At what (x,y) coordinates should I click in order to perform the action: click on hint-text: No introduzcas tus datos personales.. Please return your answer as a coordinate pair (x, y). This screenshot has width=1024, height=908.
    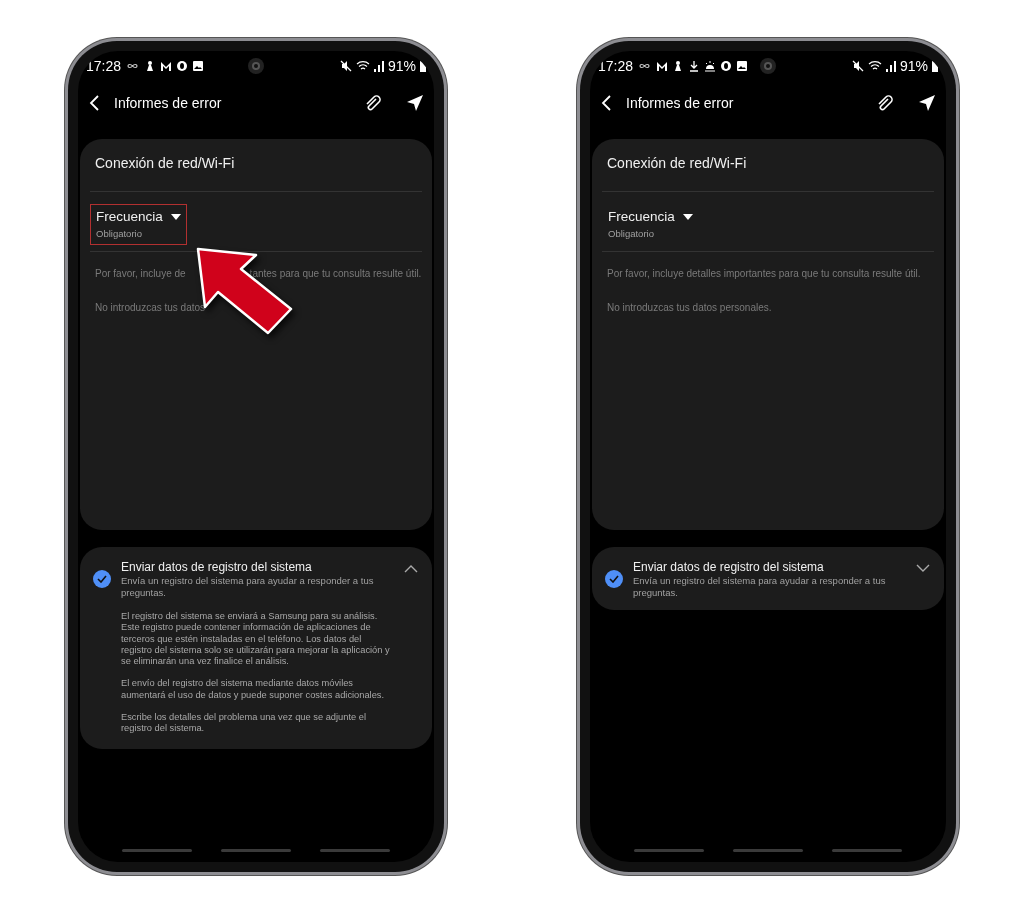
    Looking at the image, I should click on (689, 308).